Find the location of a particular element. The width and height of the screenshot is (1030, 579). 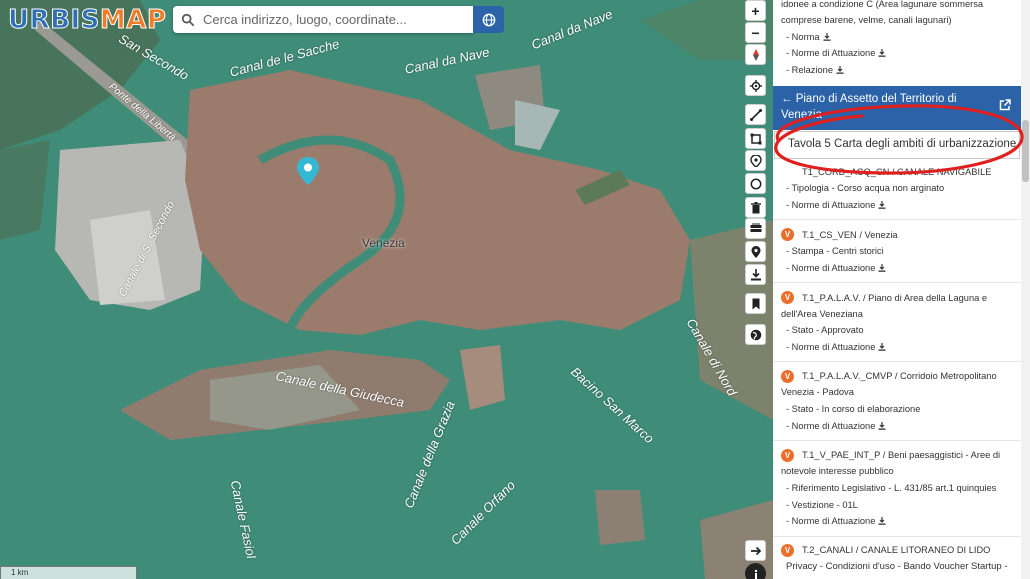

scale-bar: 1 km is located at coordinates (68, 572).